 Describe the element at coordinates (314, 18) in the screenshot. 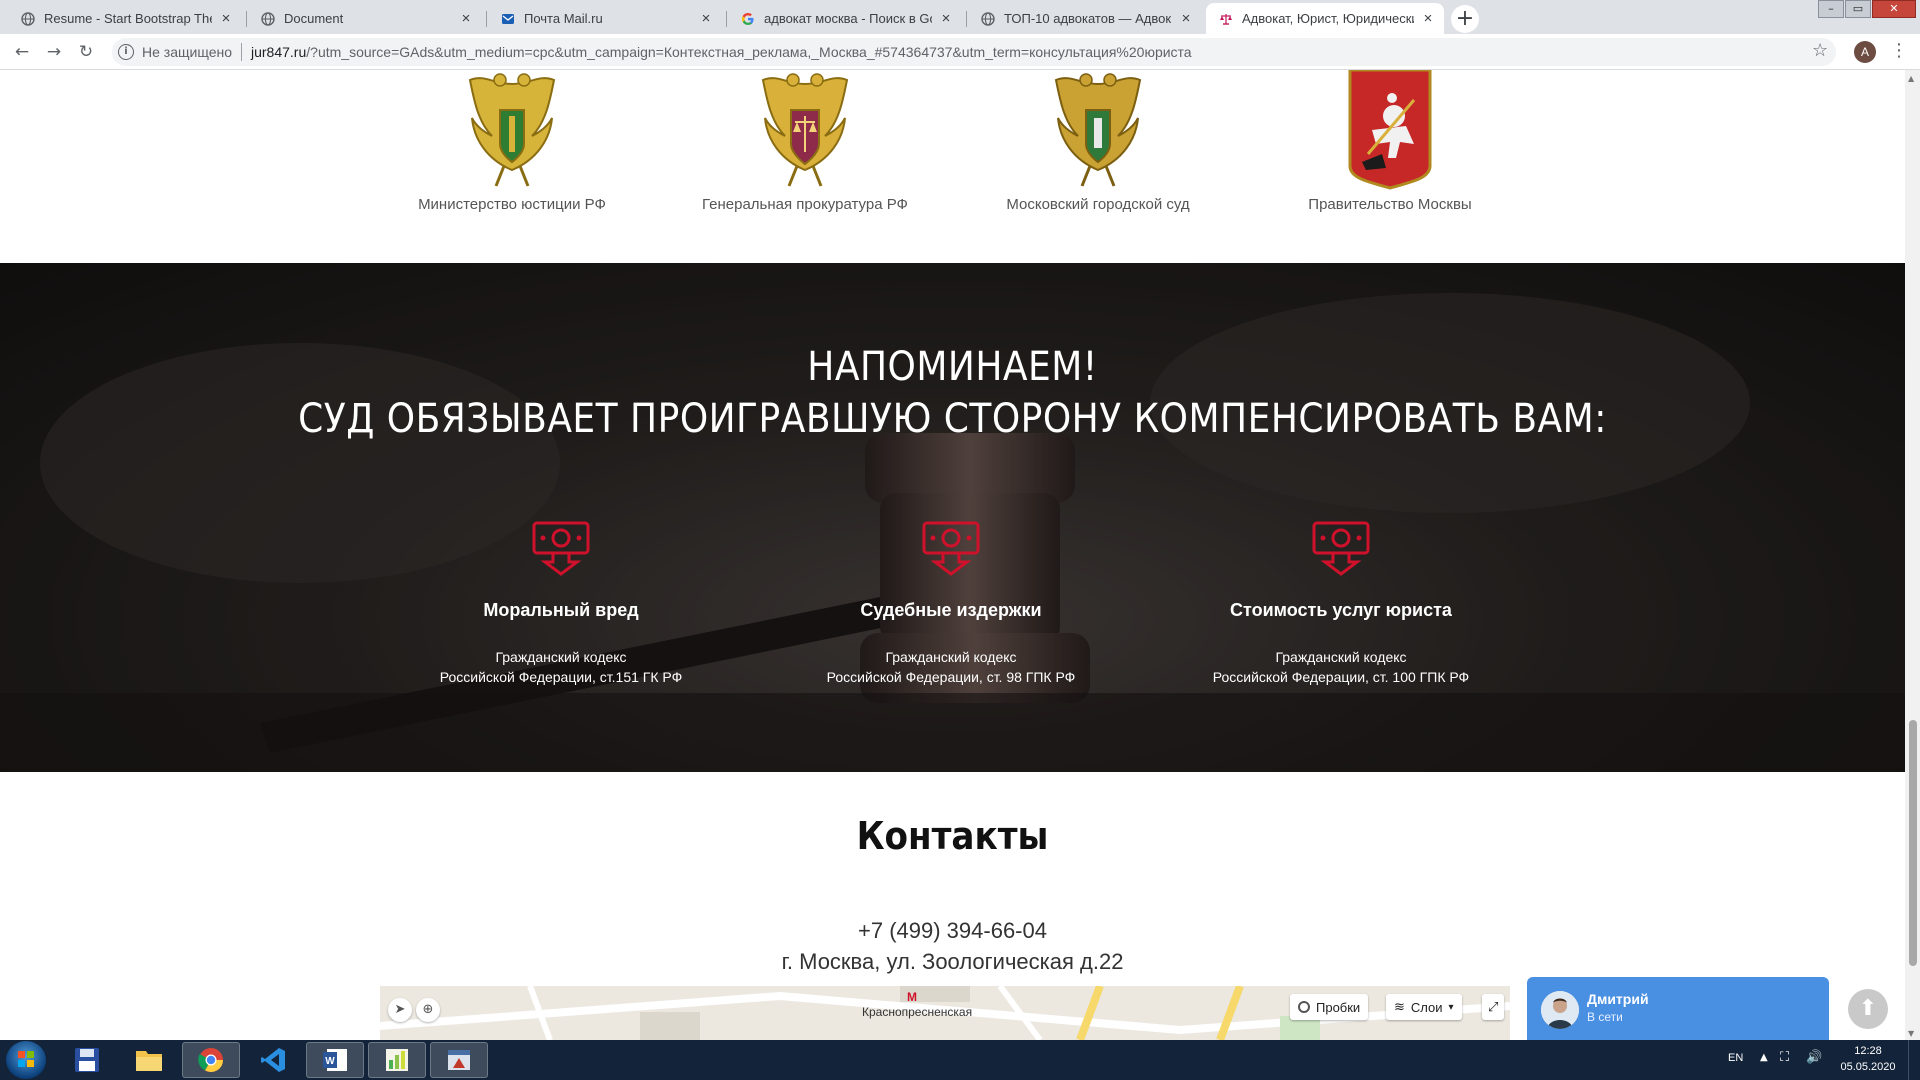

I see `tab-title: Document` at that location.